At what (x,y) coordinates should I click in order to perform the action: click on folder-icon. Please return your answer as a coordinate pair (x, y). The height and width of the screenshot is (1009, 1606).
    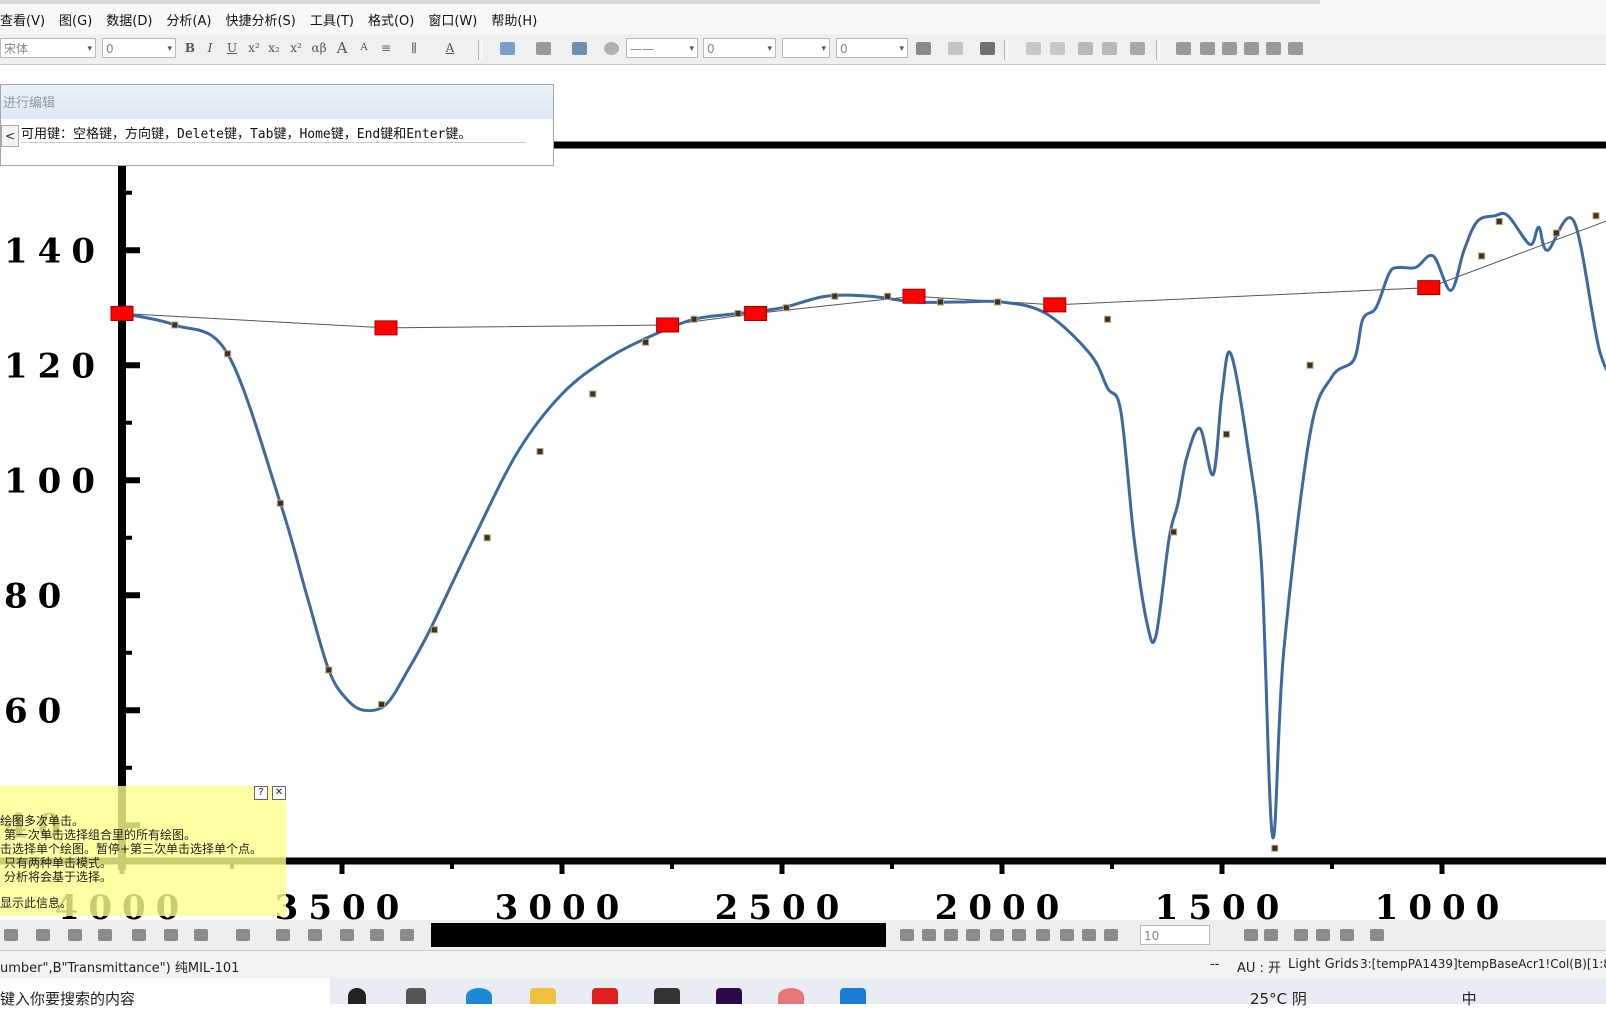
    Looking at the image, I should click on (543, 996).